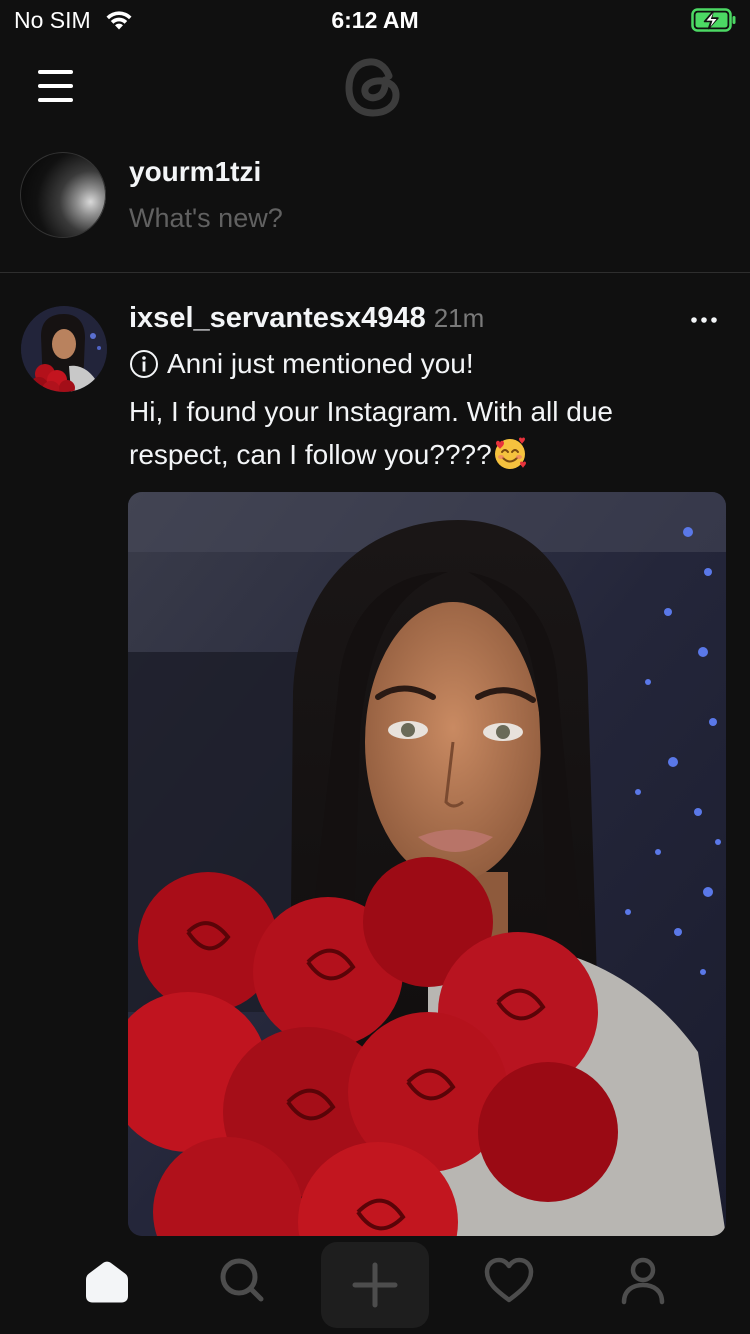 The height and width of the screenshot is (1334, 750). What do you see at coordinates (320, 363) in the screenshot?
I see `info-text: Anni just mentioned you!` at bounding box center [320, 363].